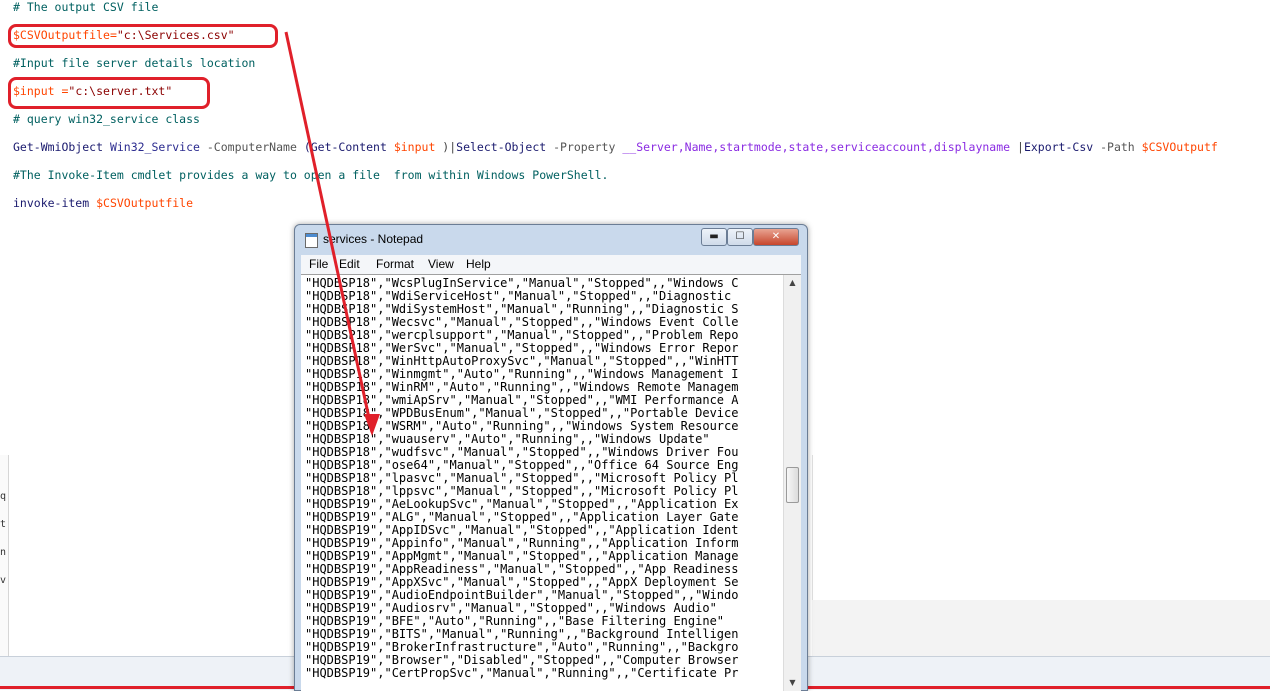 This screenshot has width=1270, height=691. I want to click on red-annotation-arrow, so click(332, 233).